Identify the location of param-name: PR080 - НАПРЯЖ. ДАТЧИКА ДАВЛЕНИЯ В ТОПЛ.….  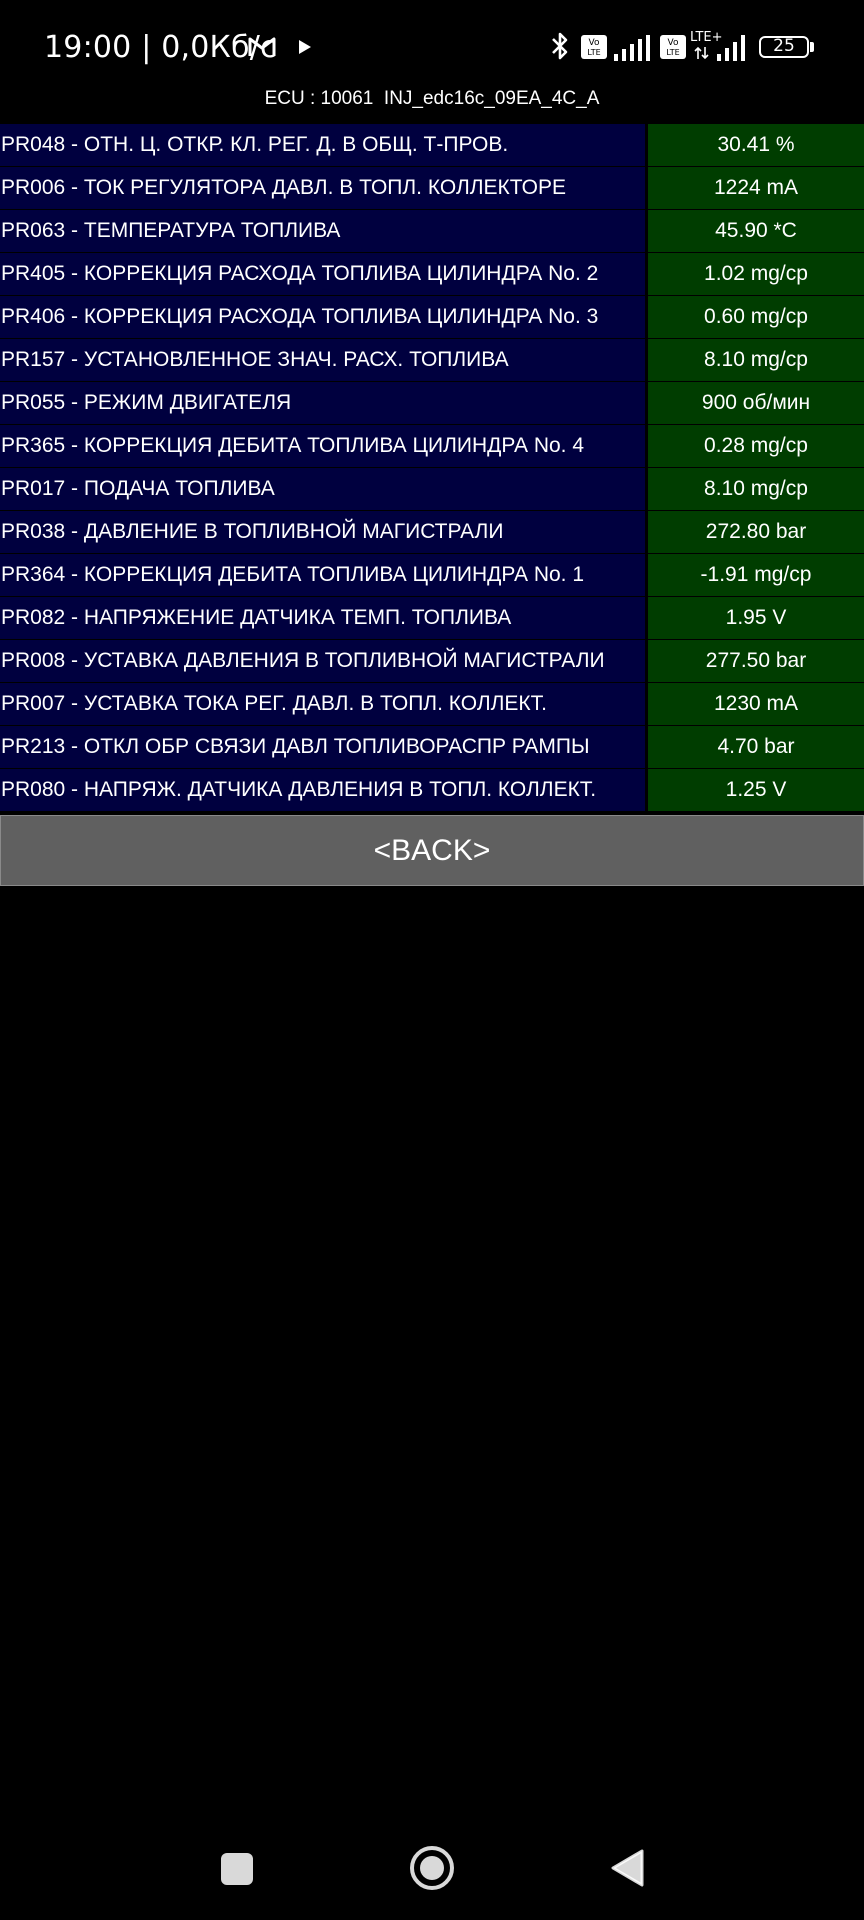
(322, 790).